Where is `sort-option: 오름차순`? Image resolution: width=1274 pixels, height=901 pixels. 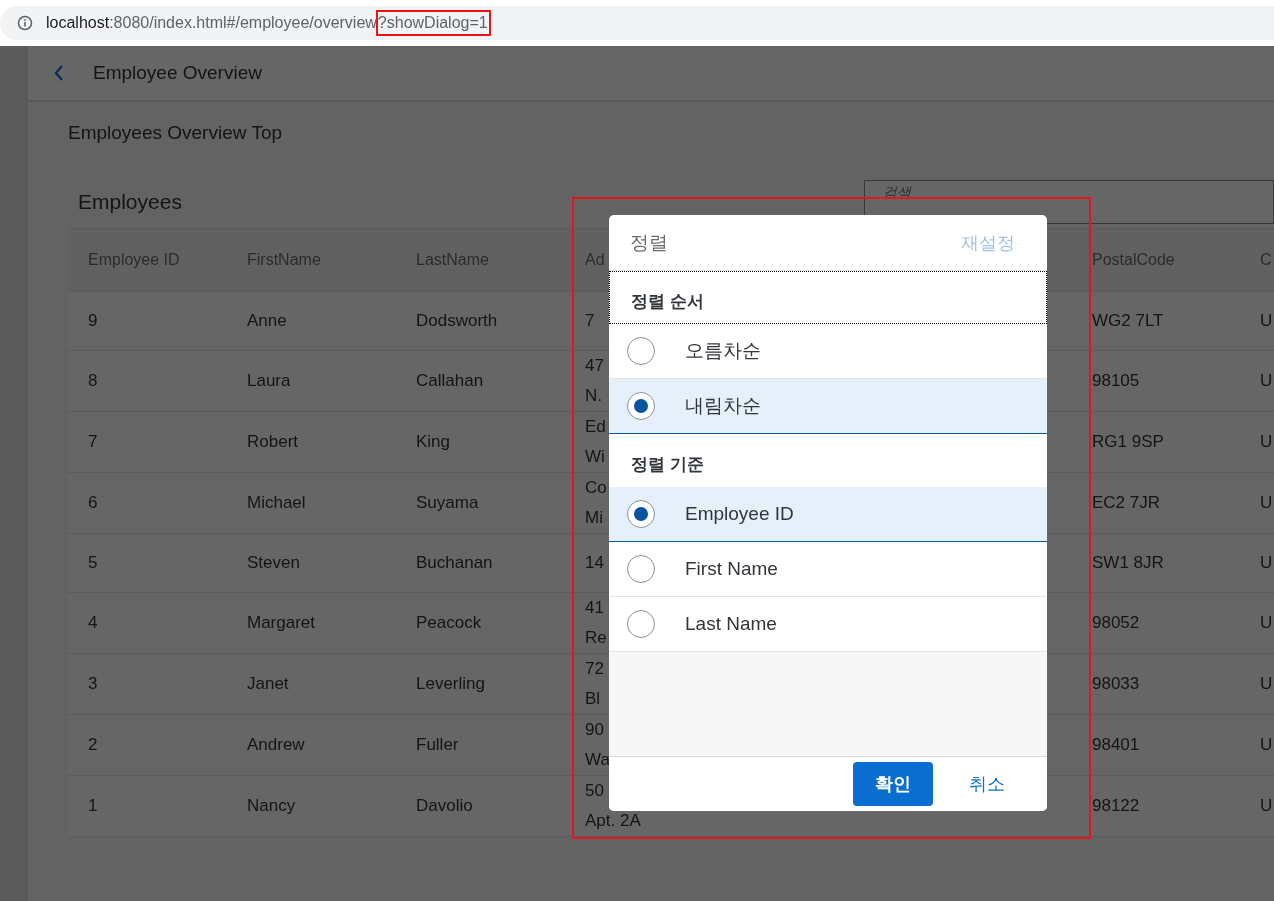
sort-option: 오름차순 is located at coordinates (828, 351).